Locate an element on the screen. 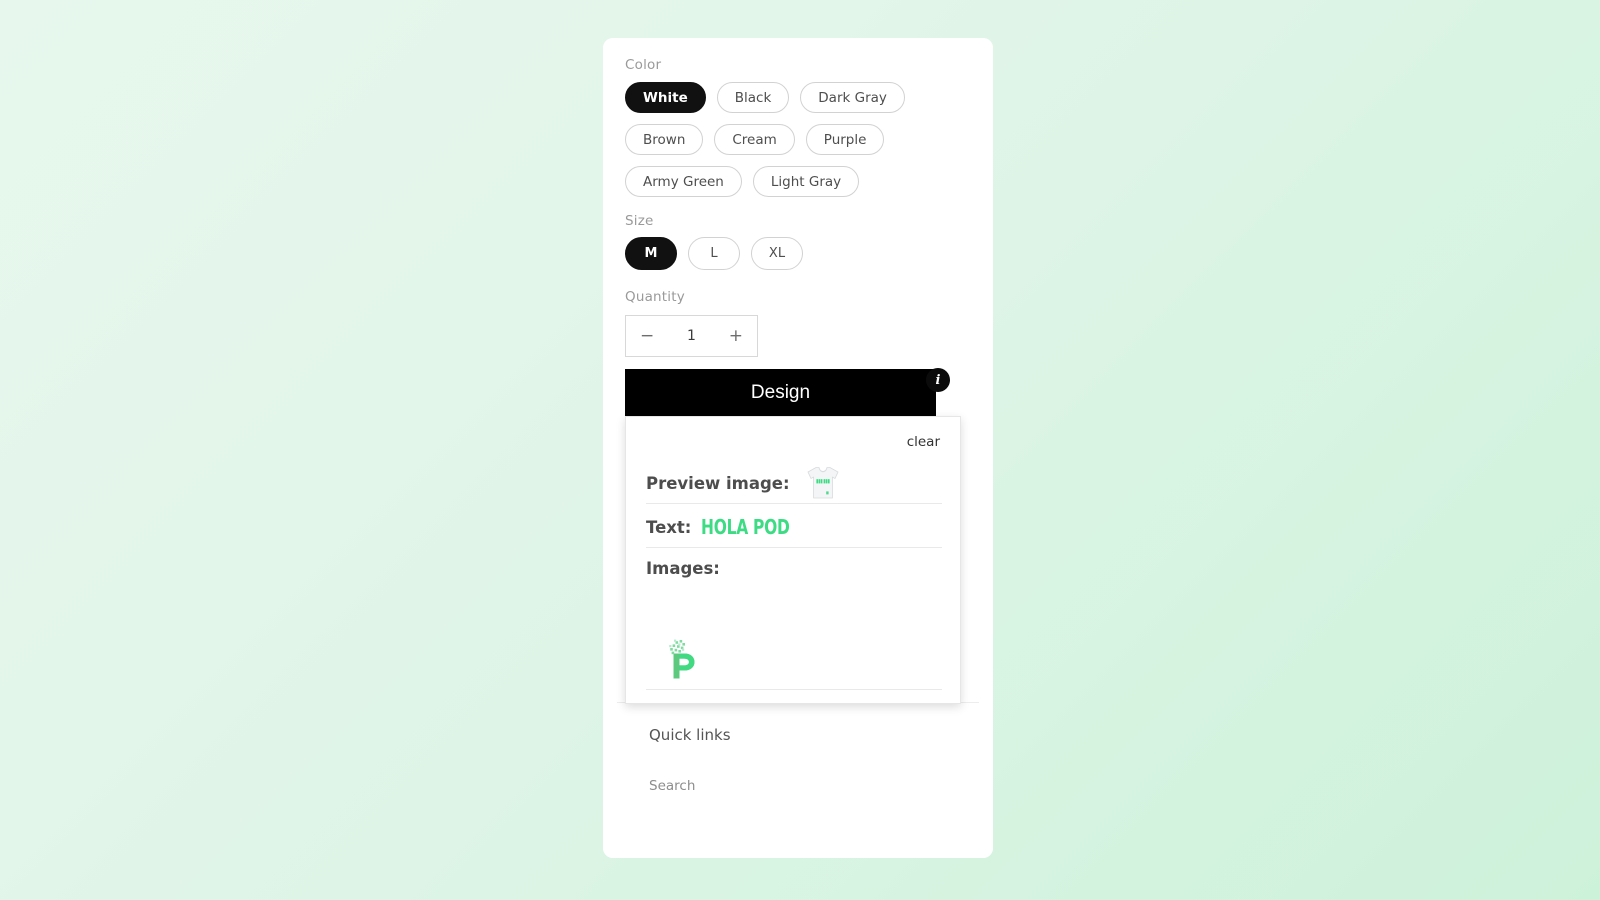  info-icon: i is located at coordinates (938, 380).